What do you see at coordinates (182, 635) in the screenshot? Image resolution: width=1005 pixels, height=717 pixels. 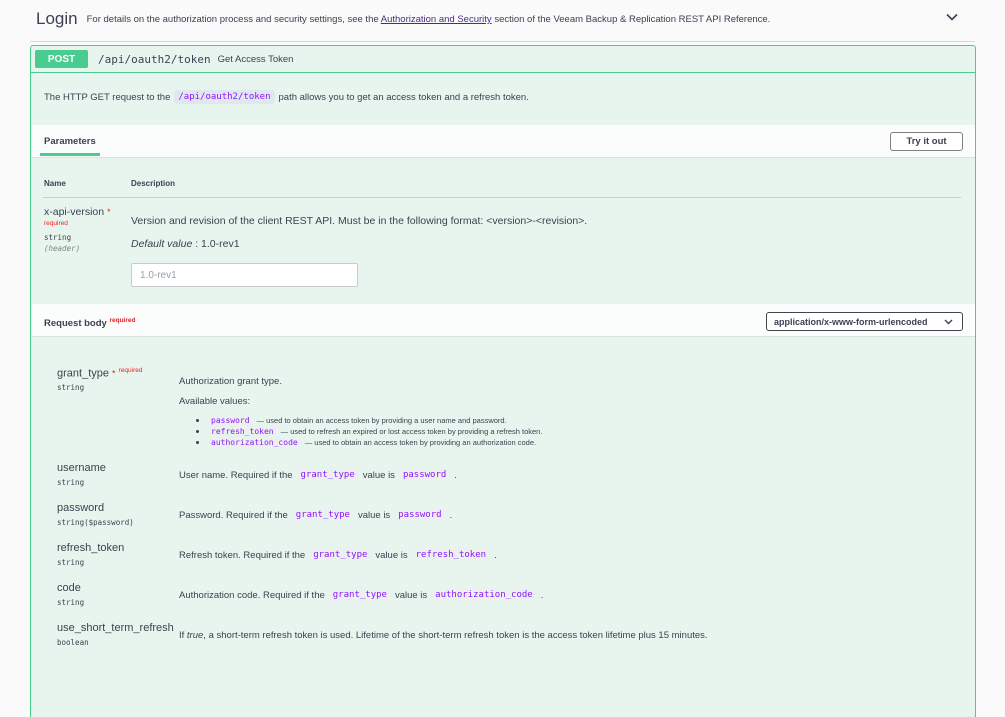 I see `desc-text: If` at bounding box center [182, 635].